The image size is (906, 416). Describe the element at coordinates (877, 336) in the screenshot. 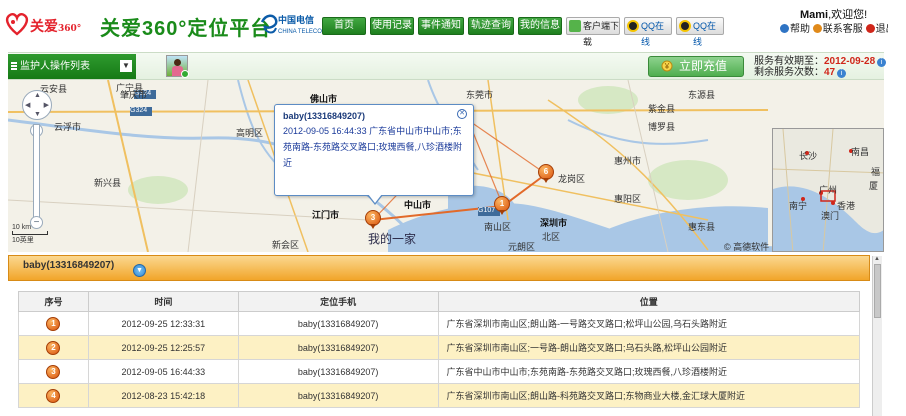

I see `vertical-scrollbar: ▲` at that location.